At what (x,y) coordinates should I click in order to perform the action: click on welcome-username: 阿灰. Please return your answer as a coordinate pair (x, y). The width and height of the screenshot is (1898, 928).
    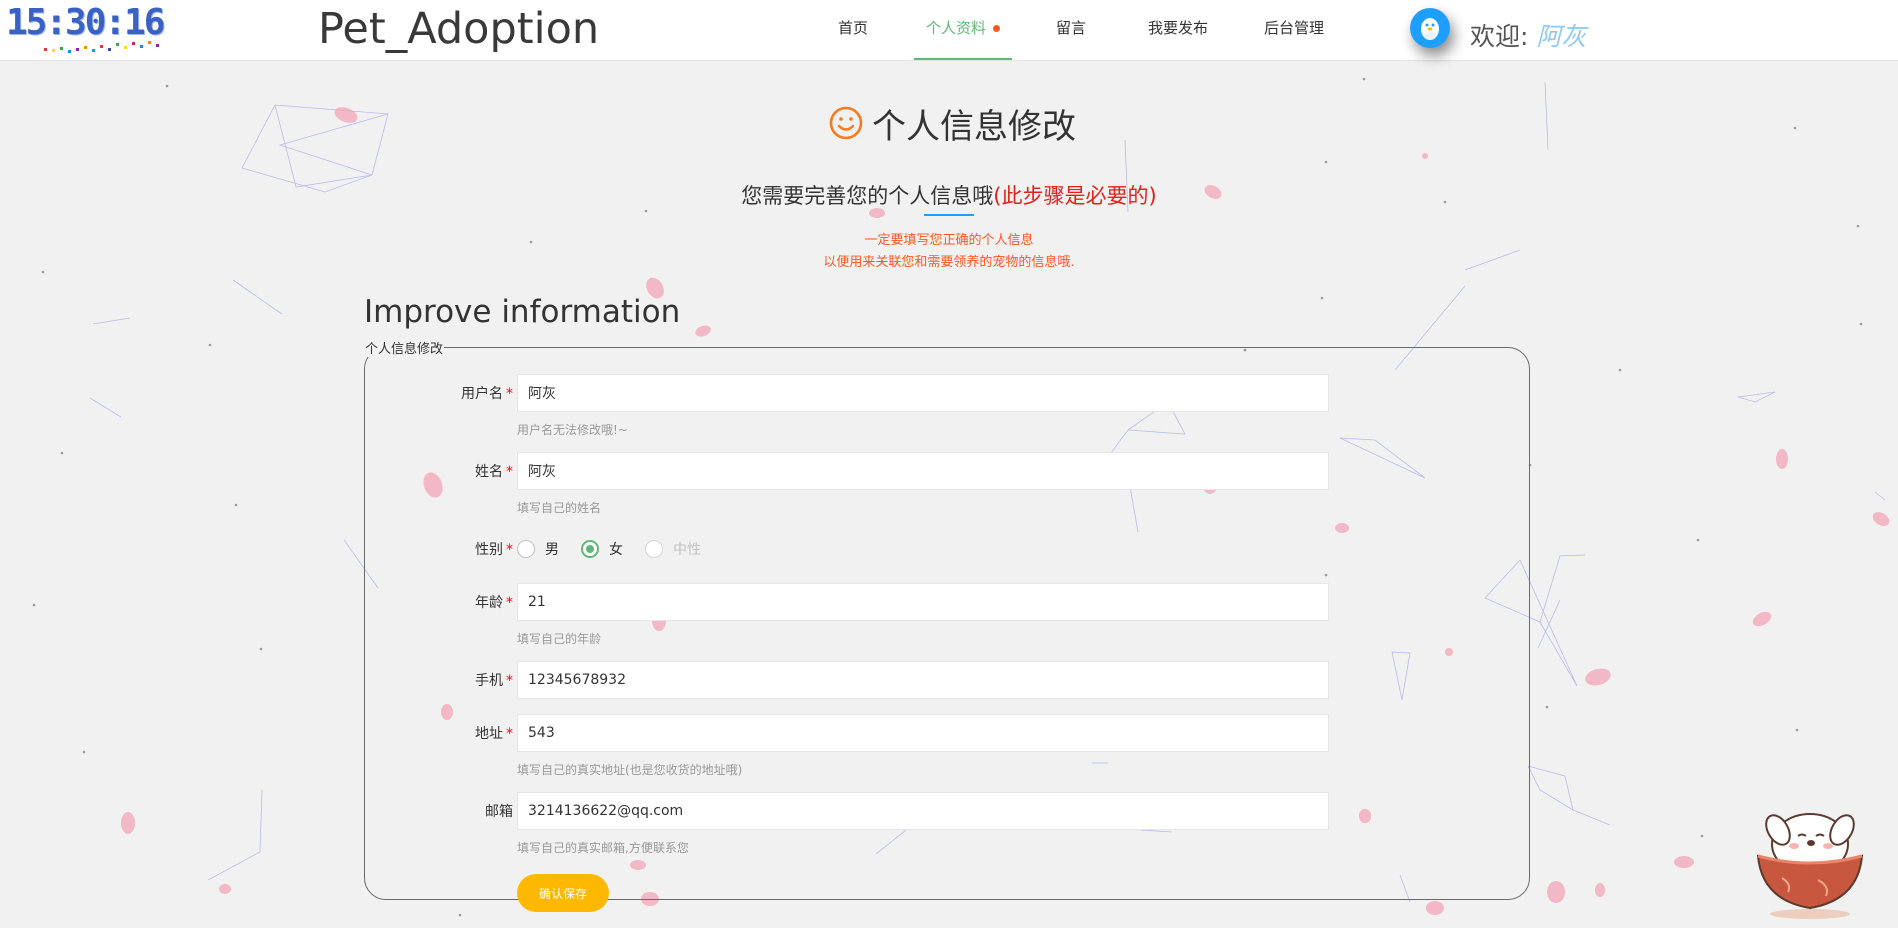
    Looking at the image, I should click on (1561, 36).